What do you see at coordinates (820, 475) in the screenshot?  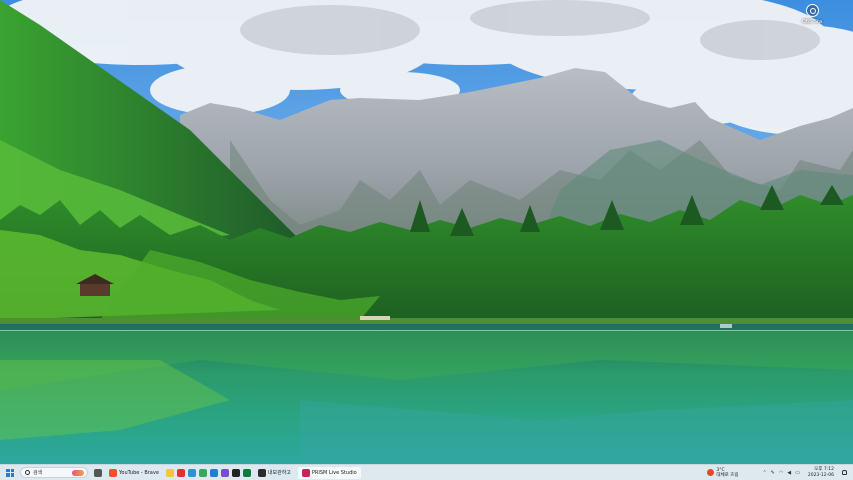 I see `clock-date: 2023-12-06` at bounding box center [820, 475].